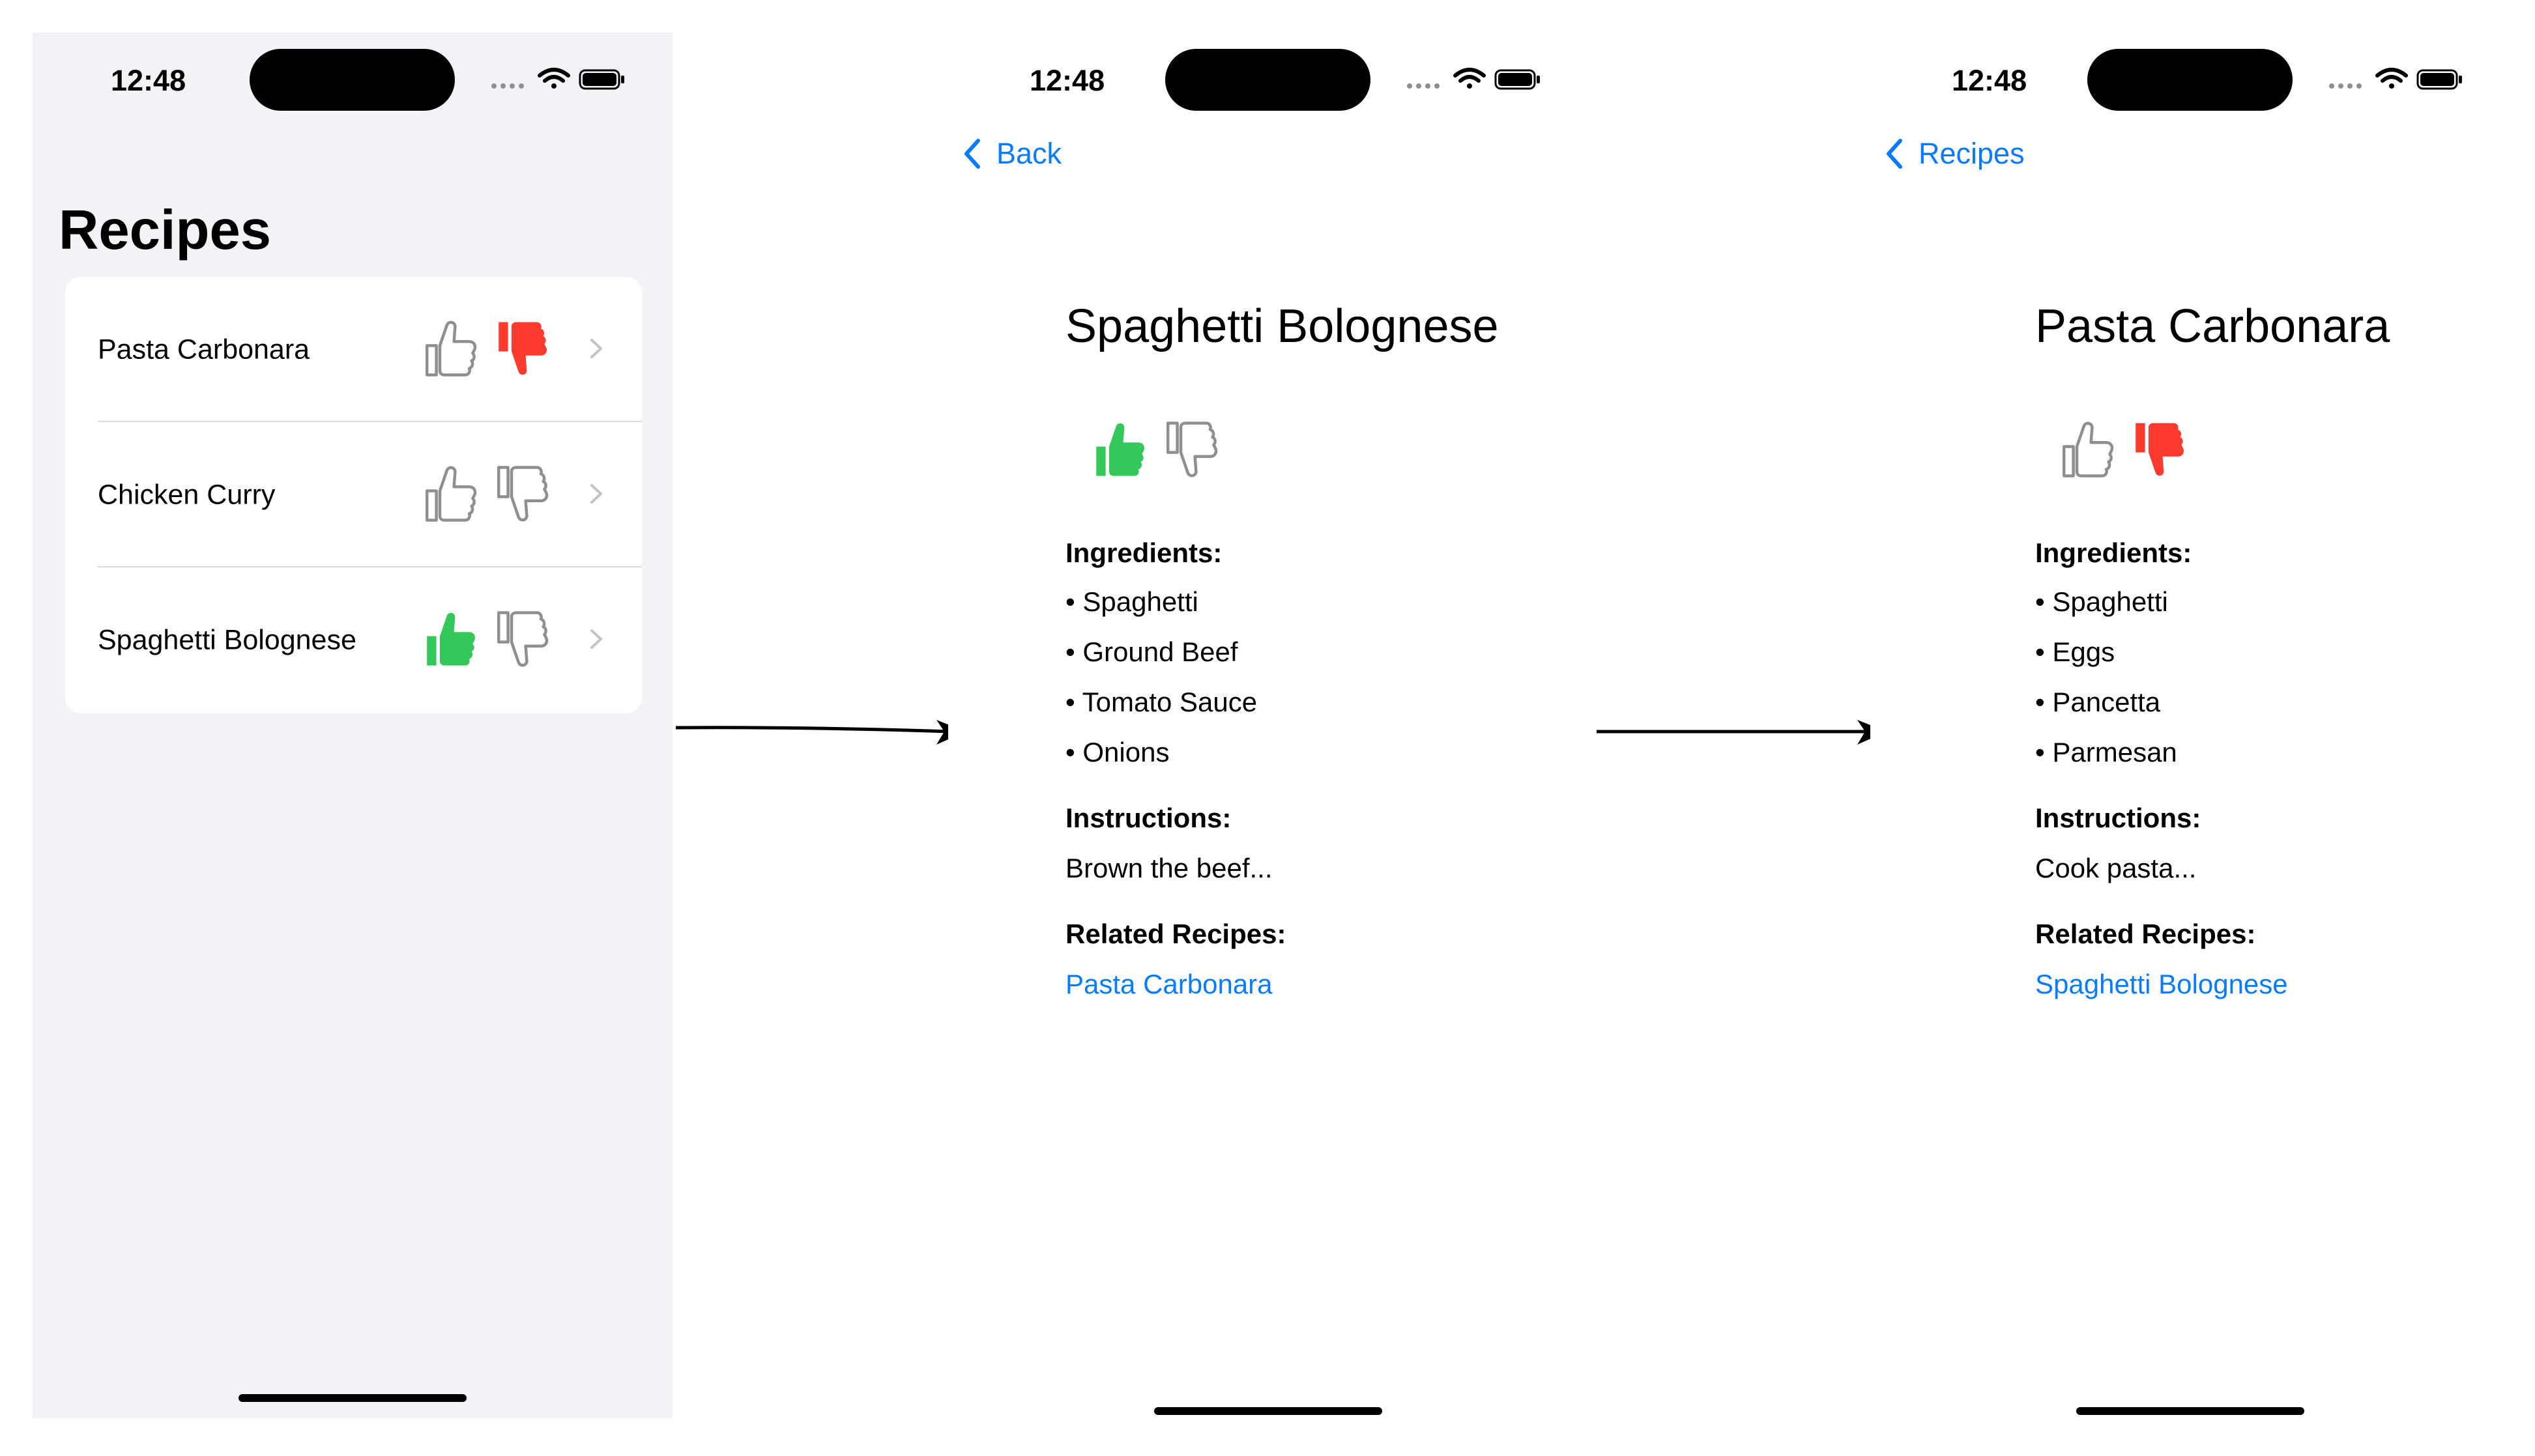  What do you see at coordinates (227, 639) in the screenshot?
I see `list-item-label: Spaghetti Bolognese` at bounding box center [227, 639].